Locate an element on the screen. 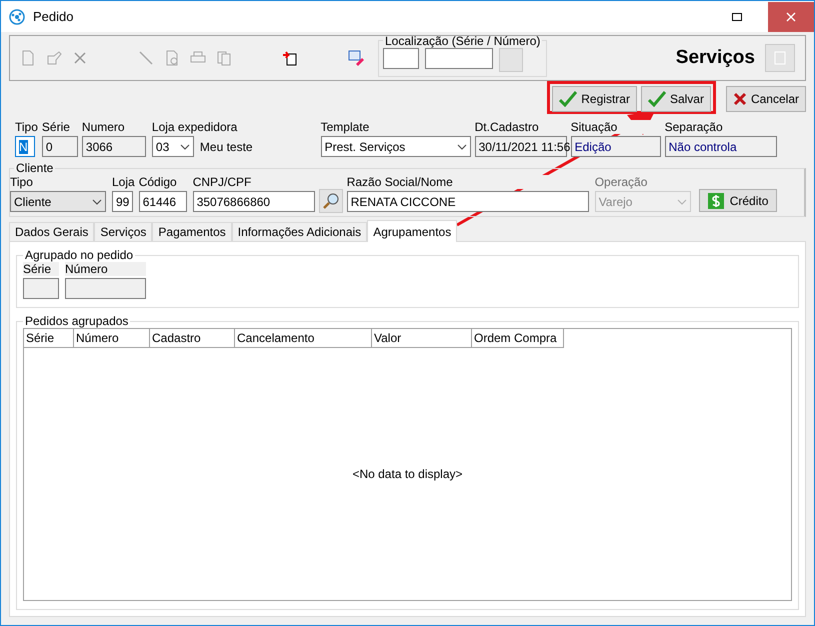  status-field: Edição is located at coordinates (615, 146).